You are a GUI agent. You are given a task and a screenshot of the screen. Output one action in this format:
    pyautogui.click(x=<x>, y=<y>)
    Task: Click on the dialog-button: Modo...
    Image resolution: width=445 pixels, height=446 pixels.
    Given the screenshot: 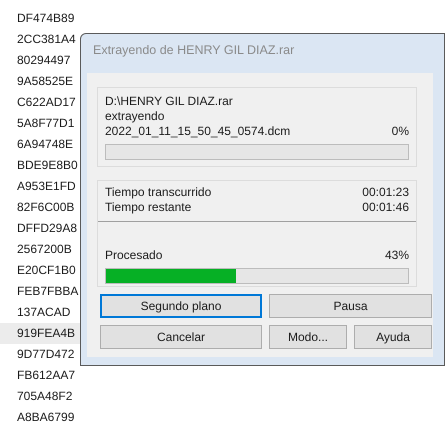 What is the action you would take?
    pyautogui.click(x=308, y=337)
    